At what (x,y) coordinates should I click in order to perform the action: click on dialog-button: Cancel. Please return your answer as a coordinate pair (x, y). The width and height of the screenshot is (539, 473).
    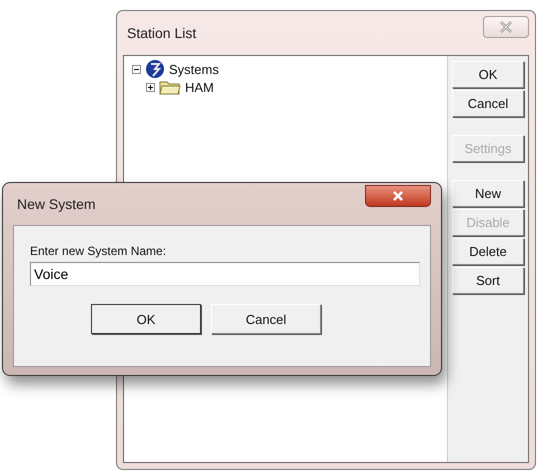
    Looking at the image, I should click on (266, 319).